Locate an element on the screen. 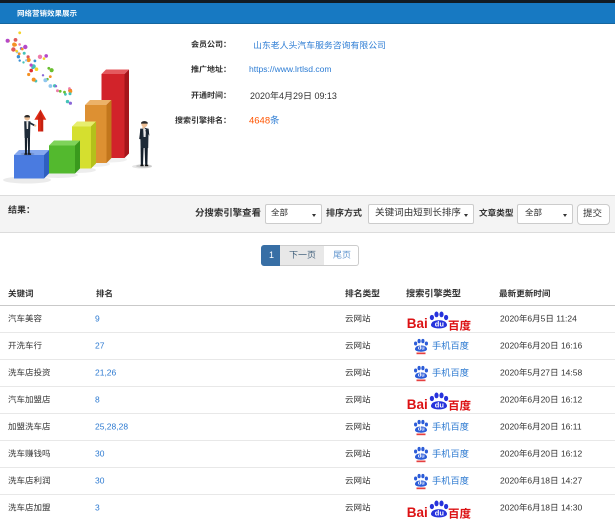 This screenshot has width=615, height=520. svg-text: 11:24 is located at coordinates (564, 319).